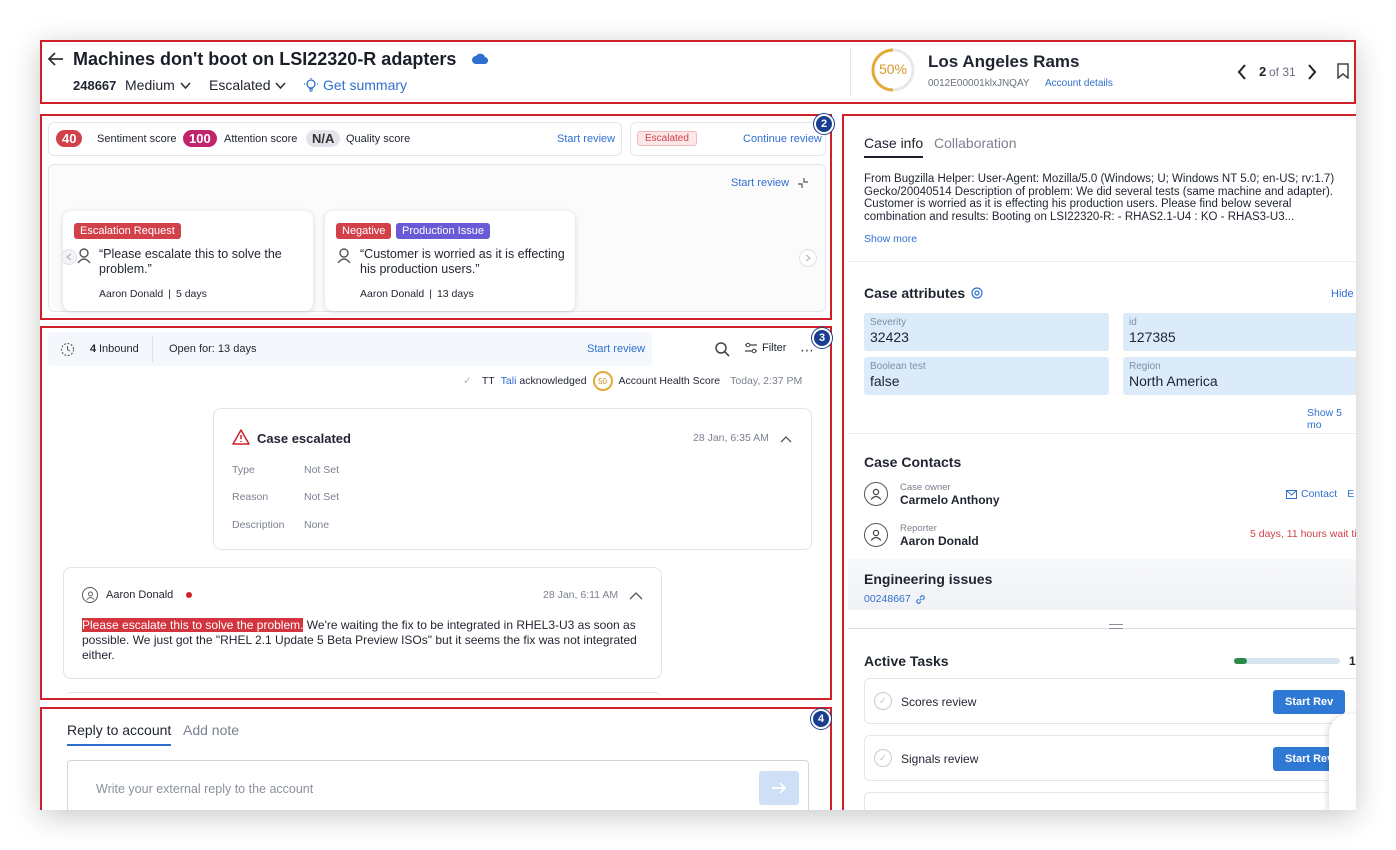  What do you see at coordinates (1282, 72) in the screenshot?
I see `pager-total: of 31` at bounding box center [1282, 72].